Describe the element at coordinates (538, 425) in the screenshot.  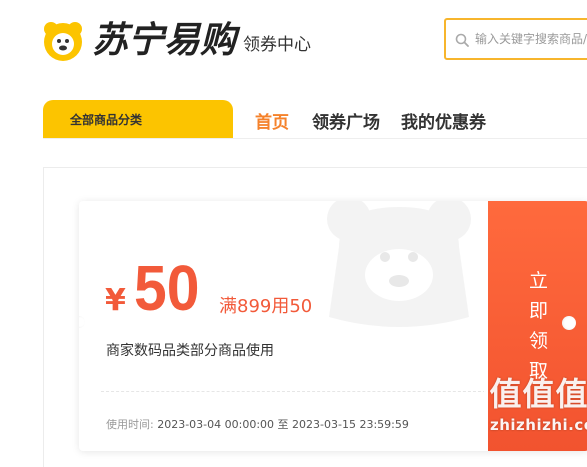
I see `watermark-url: zhizhizhi.com` at that location.